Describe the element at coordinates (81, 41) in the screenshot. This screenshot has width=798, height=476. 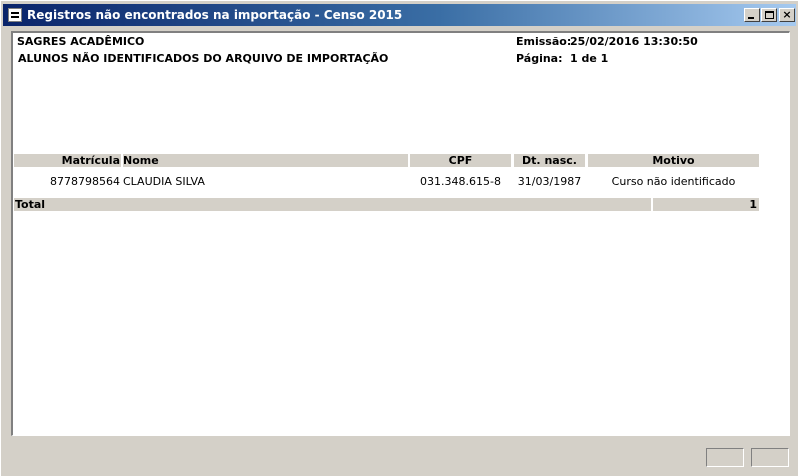
I see `report-company: SAGRES ACADÊMICO` at that location.